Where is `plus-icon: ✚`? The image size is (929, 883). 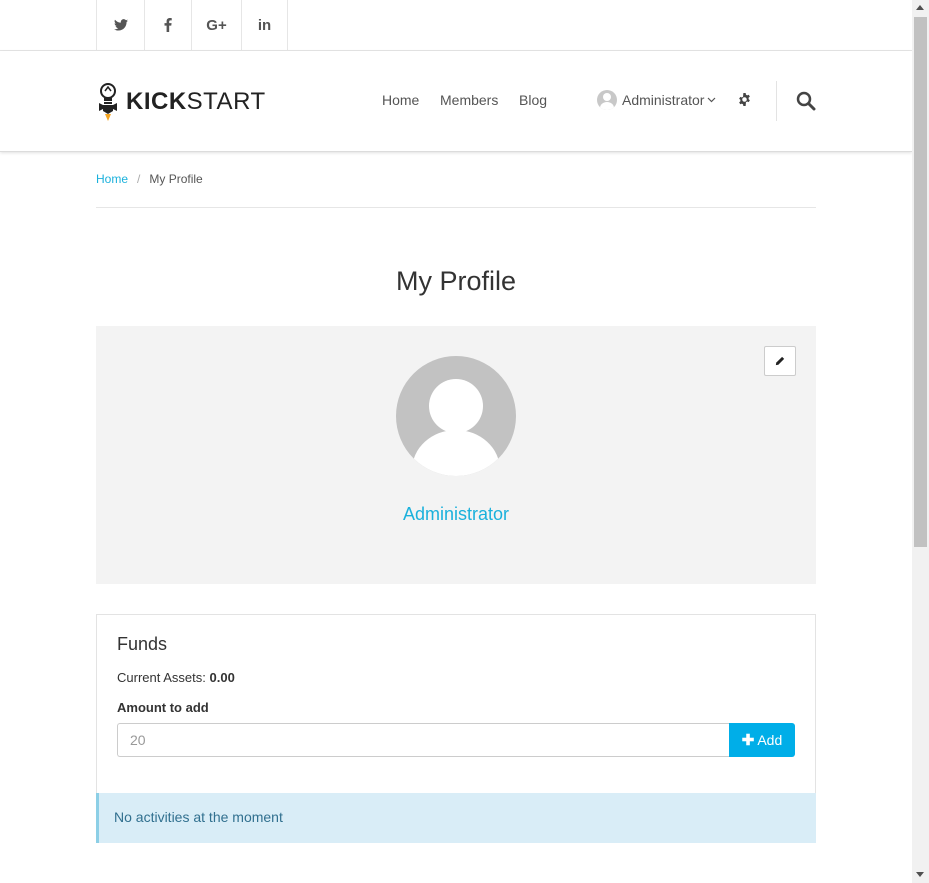
plus-icon: ✚ is located at coordinates (748, 740).